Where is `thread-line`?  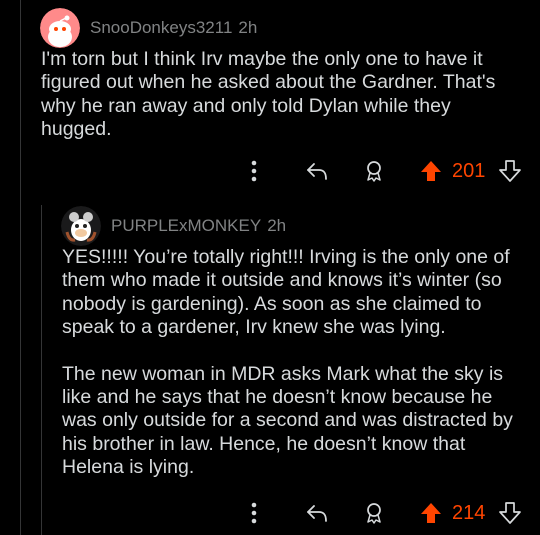
thread-line is located at coordinates (20, 267).